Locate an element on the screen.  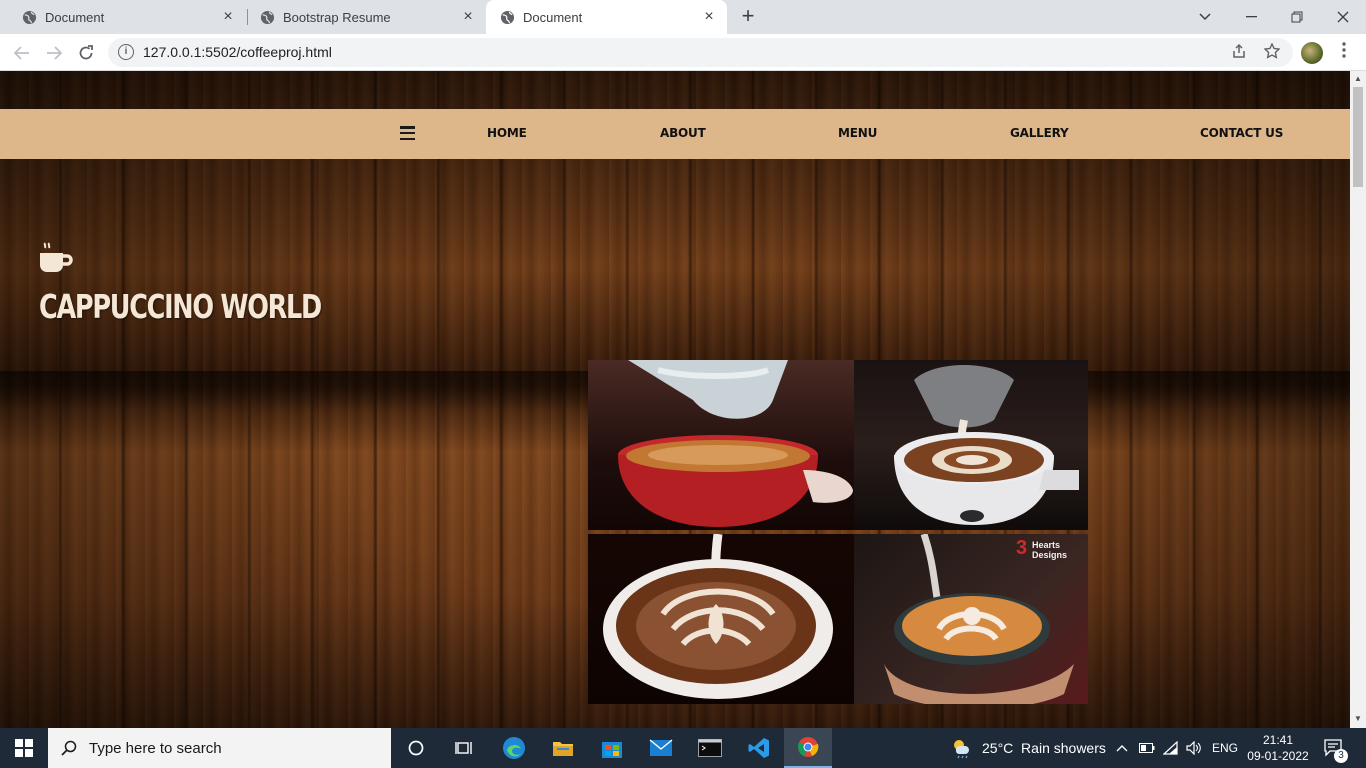
profile-avatar is located at coordinates (1312, 53).